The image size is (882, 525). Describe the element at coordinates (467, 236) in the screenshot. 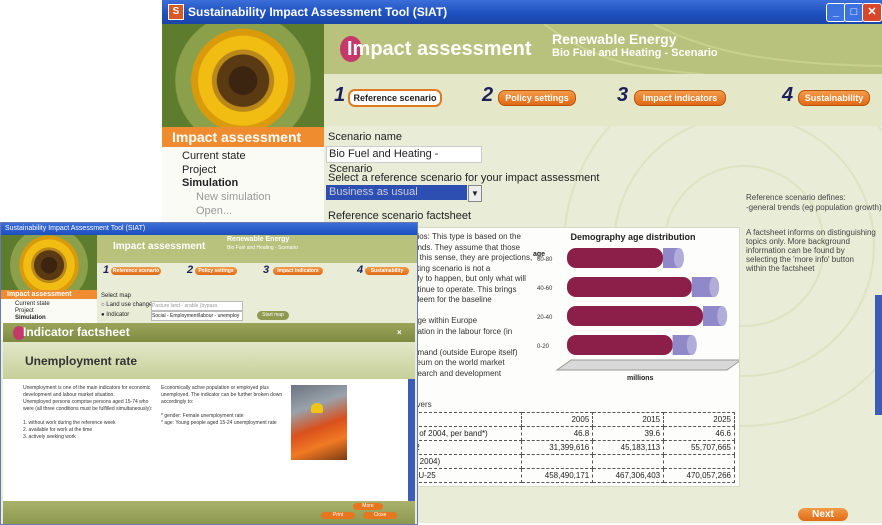

I see `factsheet-text-line: nios: This type is based on the` at that location.